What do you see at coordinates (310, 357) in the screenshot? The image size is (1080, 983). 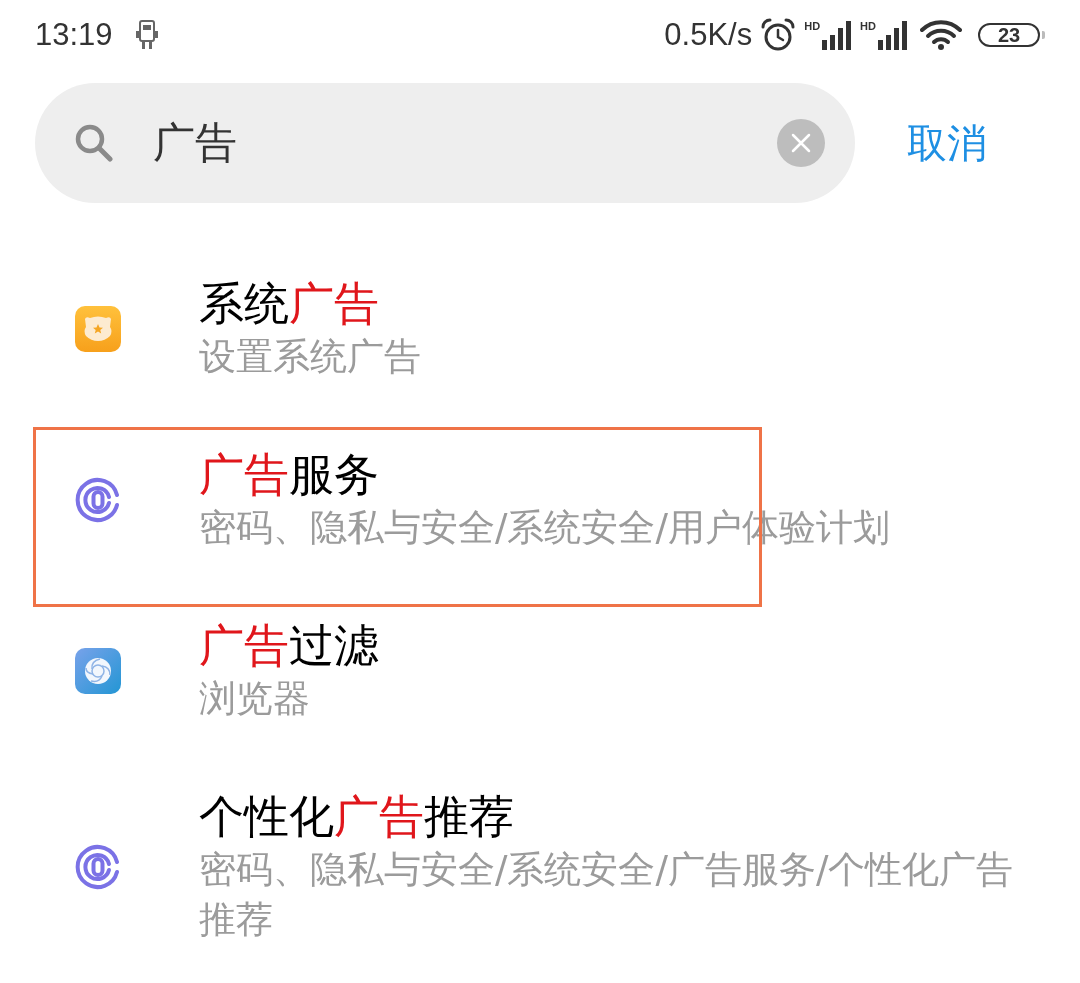 I see `result-path: 设置系统广告` at bounding box center [310, 357].